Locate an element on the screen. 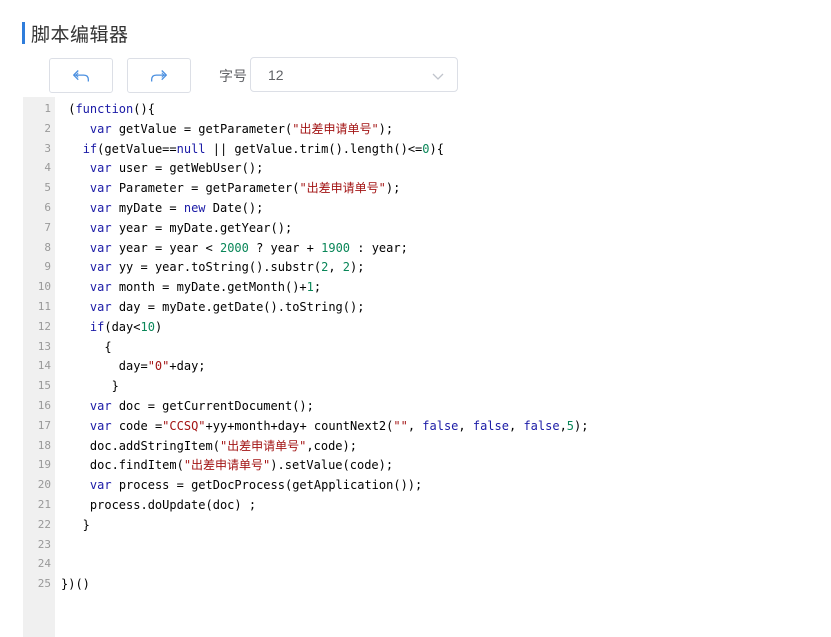  line-number: 11 is located at coordinates (44, 306).